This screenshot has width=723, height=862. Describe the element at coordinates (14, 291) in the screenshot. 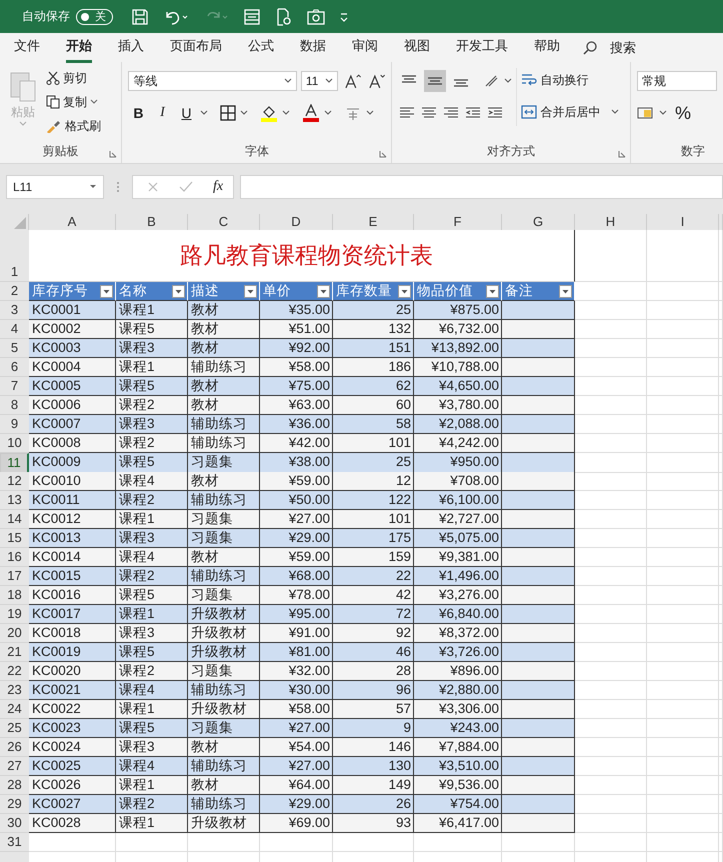

I see `row-header: 2` at that location.